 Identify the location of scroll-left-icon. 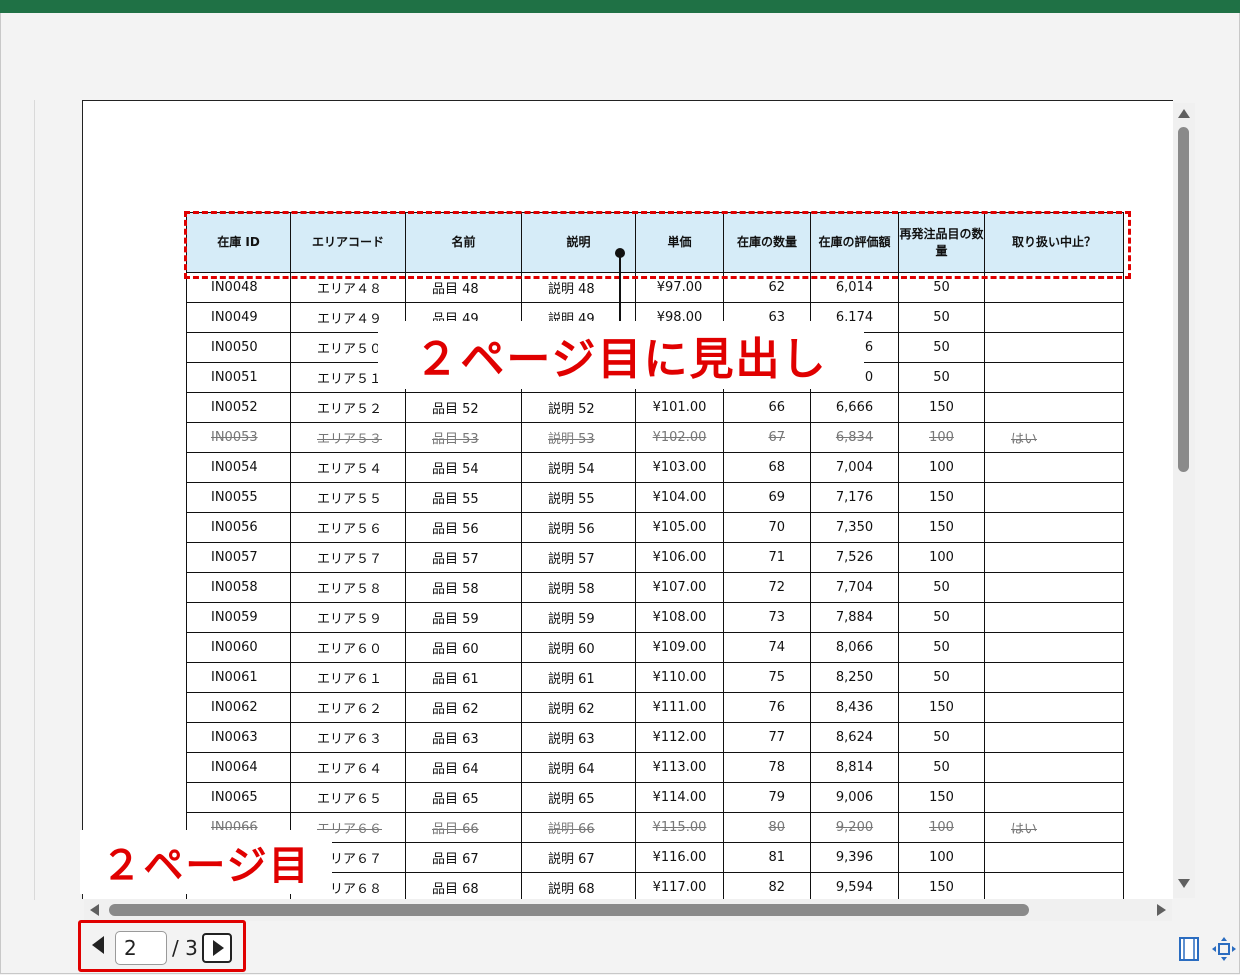
(94, 910).